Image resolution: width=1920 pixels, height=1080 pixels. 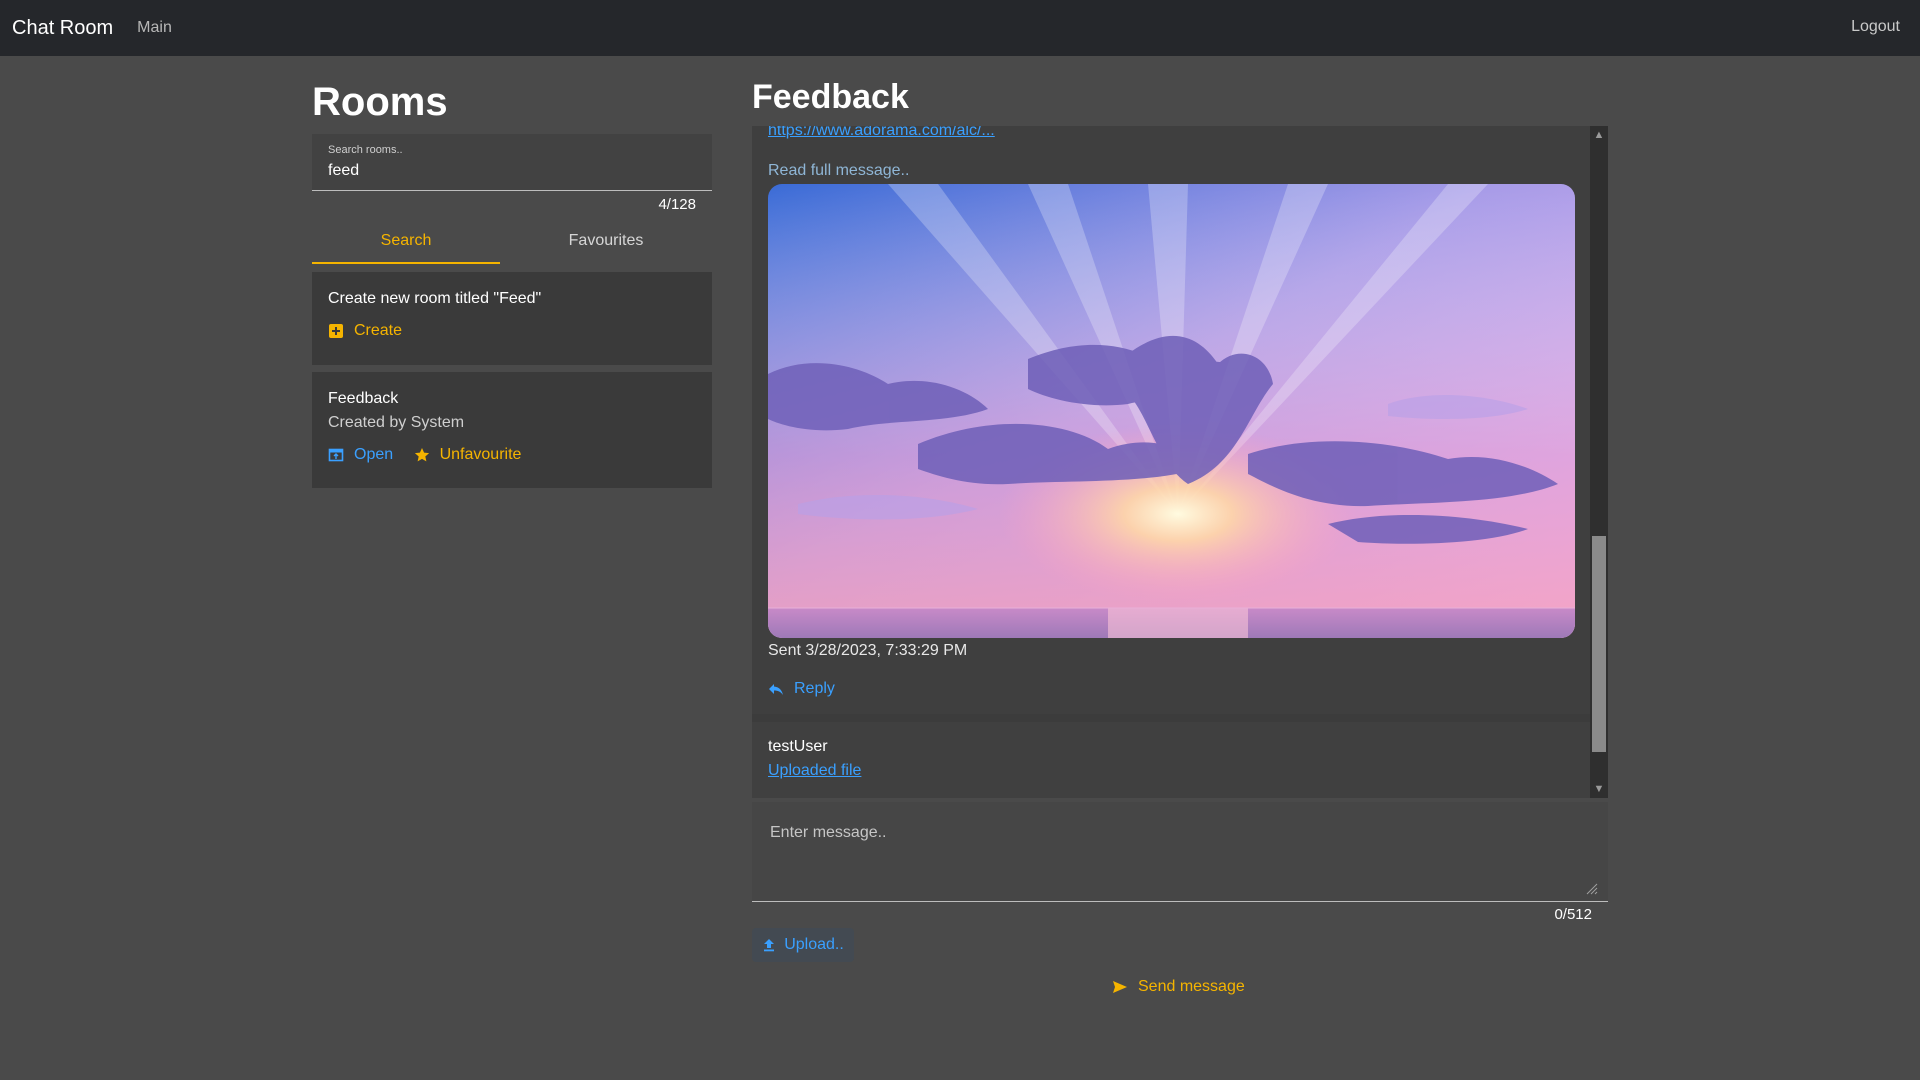 What do you see at coordinates (406, 242) in the screenshot?
I see `tab-search: Search` at bounding box center [406, 242].